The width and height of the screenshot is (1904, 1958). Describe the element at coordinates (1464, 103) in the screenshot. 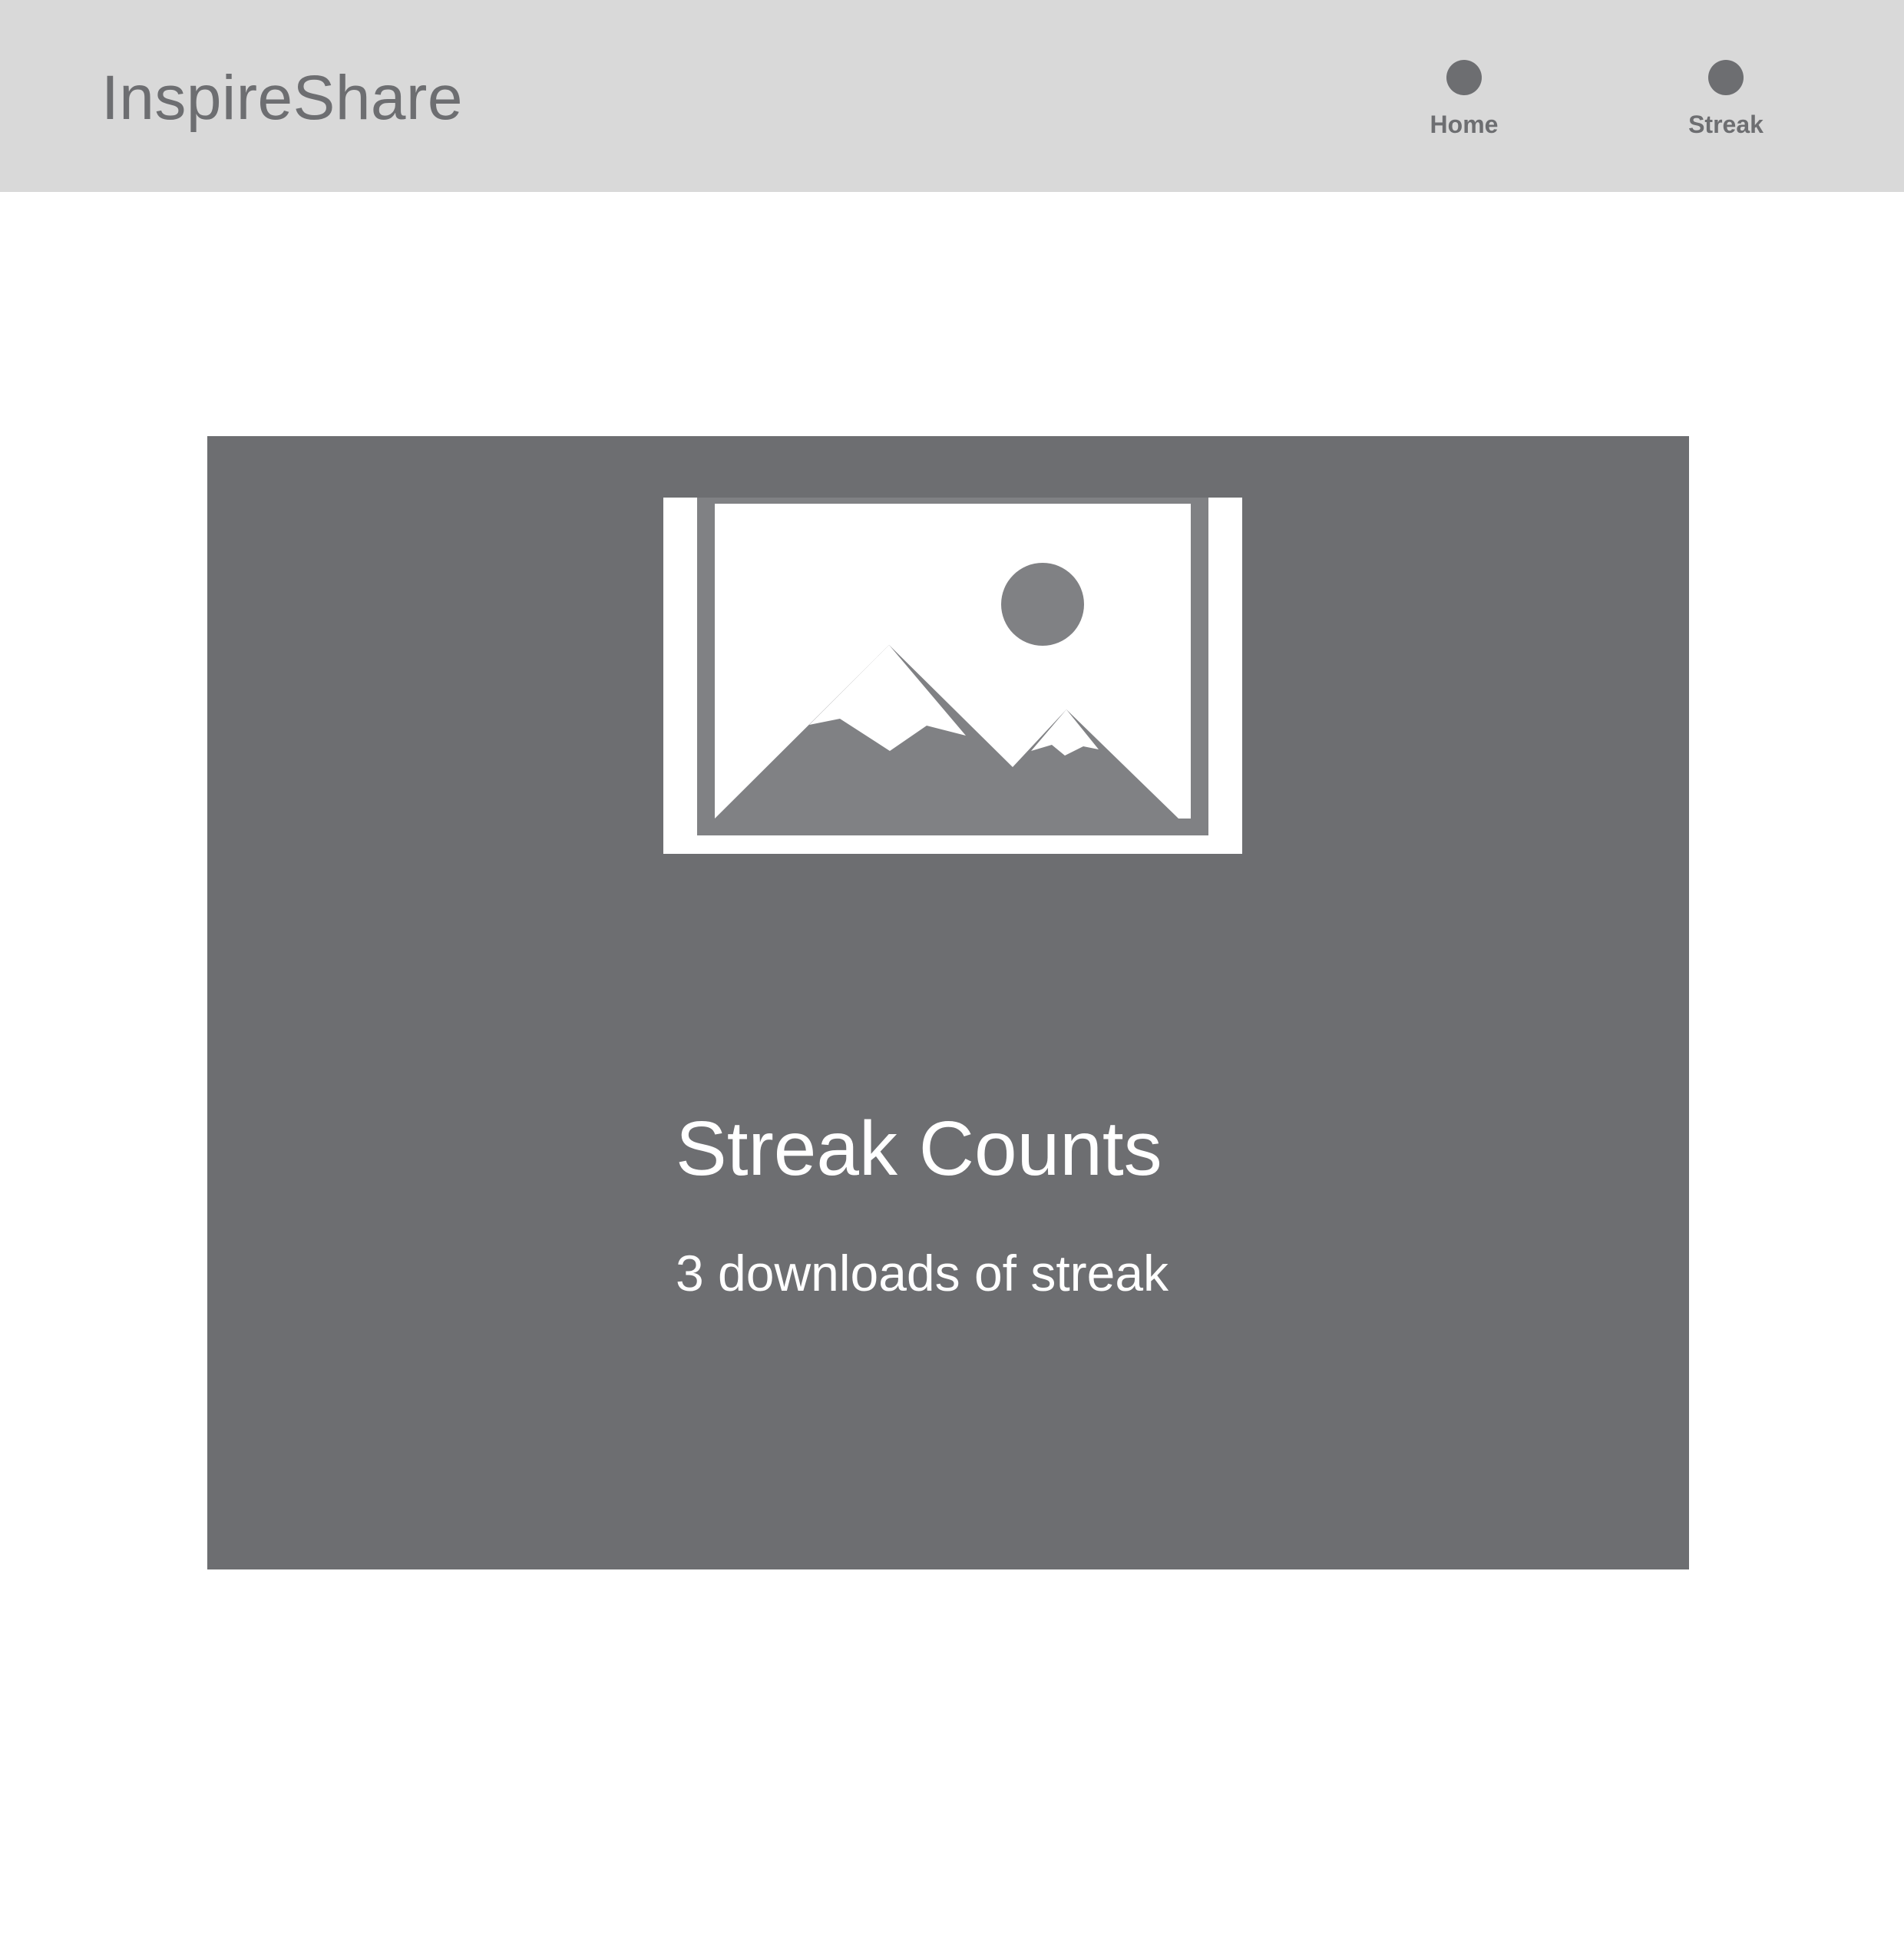

I see `nav-item-home: Home` at that location.